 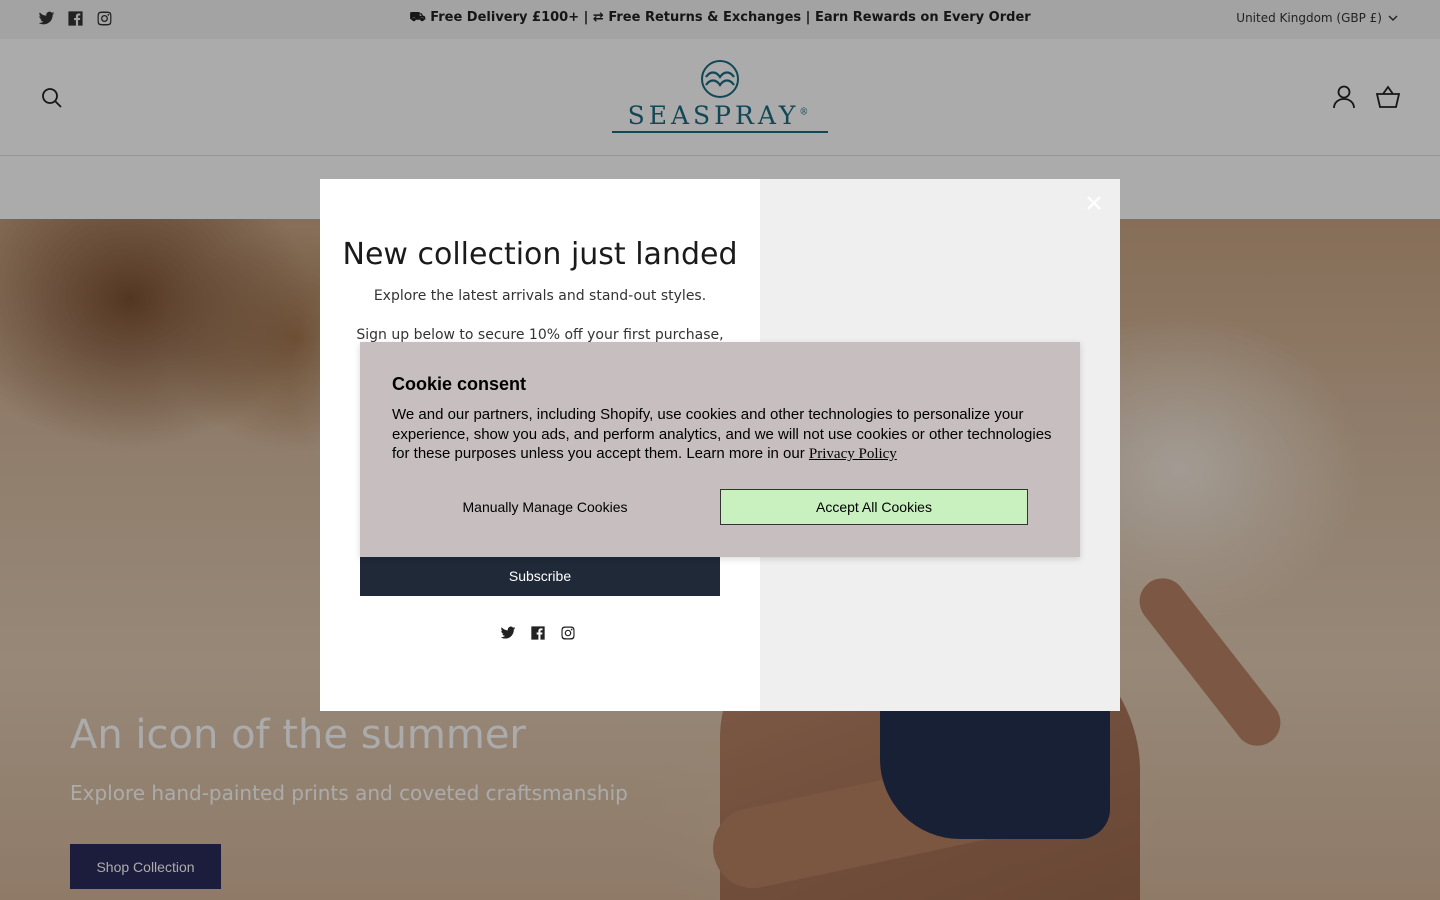 I want to click on popup-title: New collection just landed, so click(x=540, y=254).